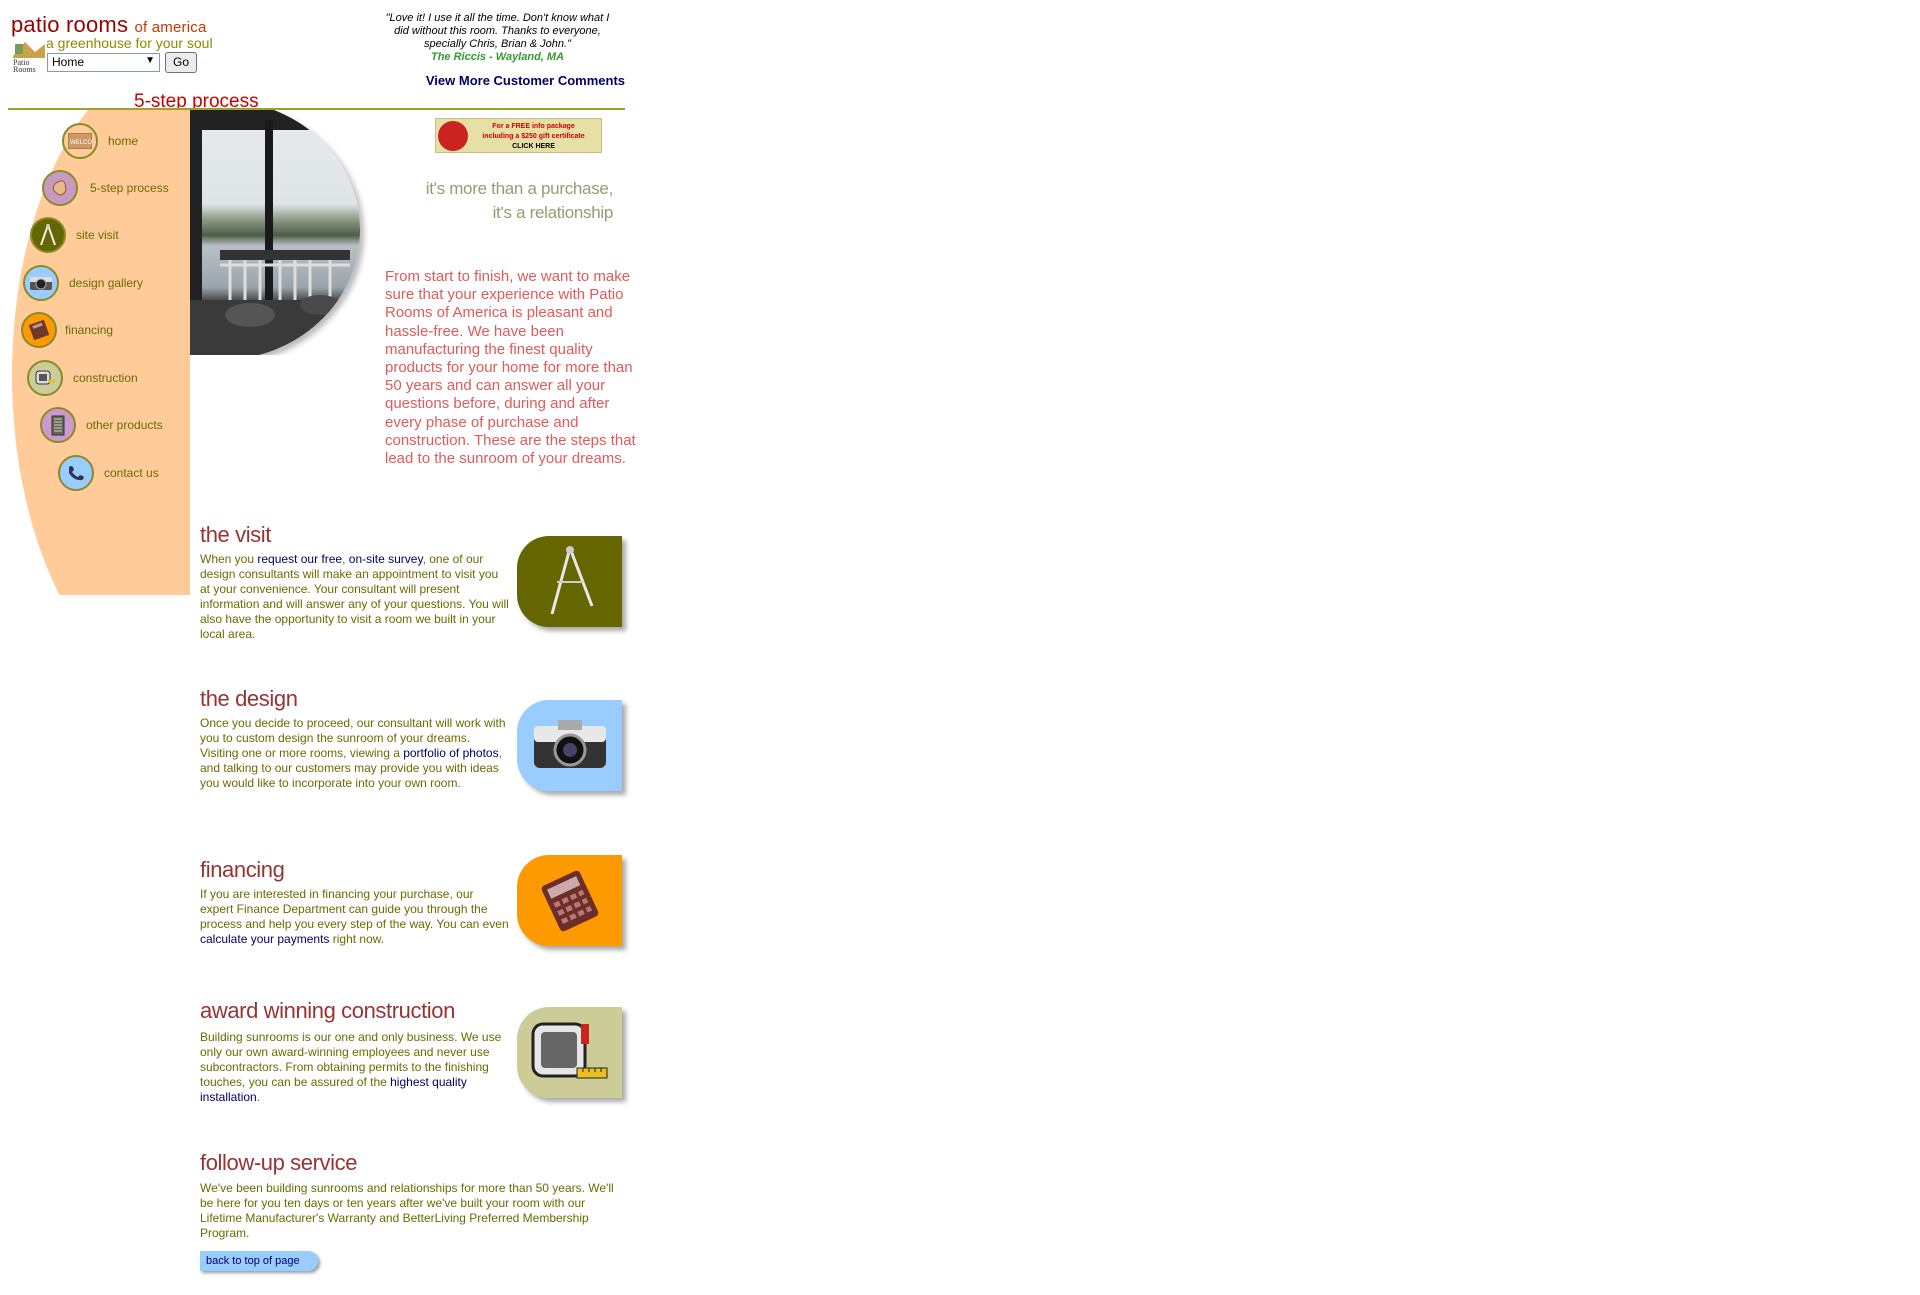 This screenshot has width=1920, height=1295. Describe the element at coordinates (280, 232) in the screenshot. I see `hero-photo` at that location.